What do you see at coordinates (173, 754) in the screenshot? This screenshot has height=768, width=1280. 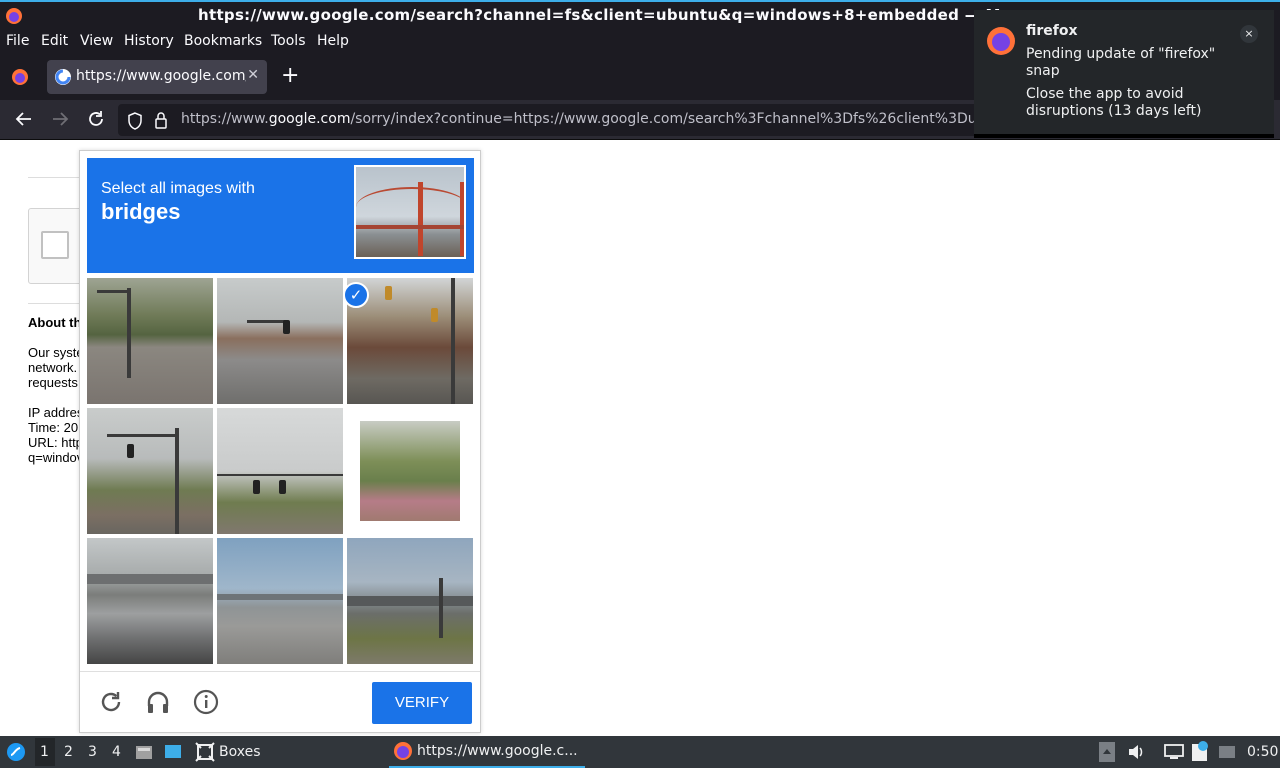 I see `desktop-show-icon` at bounding box center [173, 754].